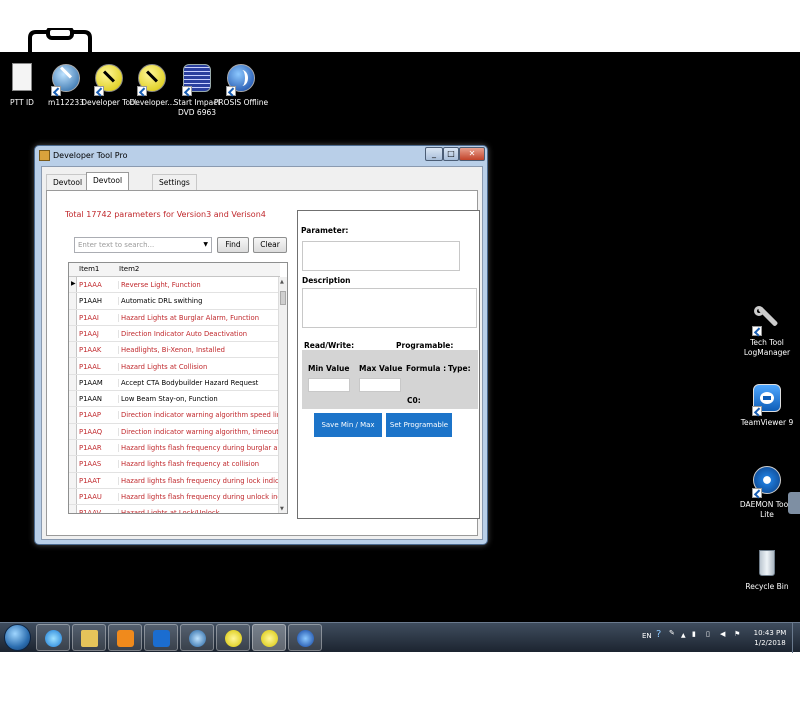  What do you see at coordinates (241, 79) in the screenshot?
I see `prosis-wave-icon` at bounding box center [241, 79].